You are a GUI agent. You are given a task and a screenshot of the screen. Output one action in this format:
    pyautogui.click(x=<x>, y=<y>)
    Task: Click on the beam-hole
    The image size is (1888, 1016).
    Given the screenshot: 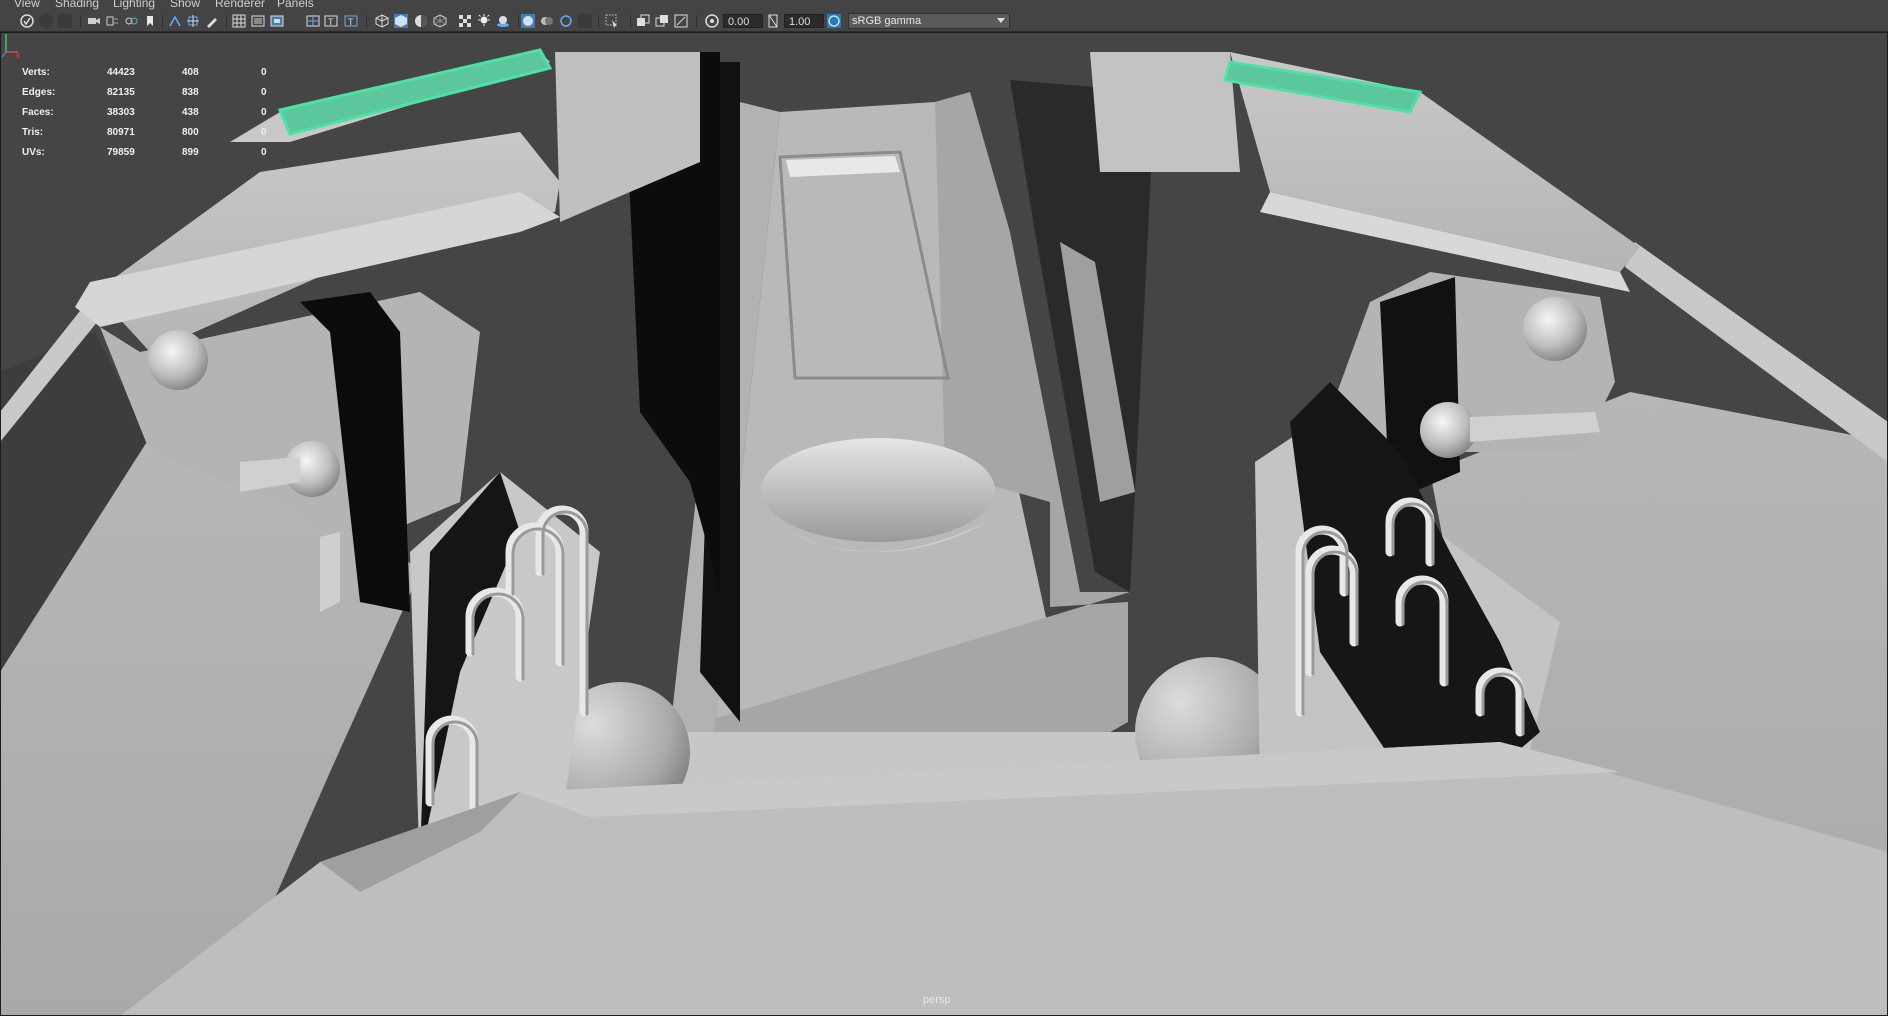 What is the action you would take?
    pyautogui.click(x=878, y=490)
    